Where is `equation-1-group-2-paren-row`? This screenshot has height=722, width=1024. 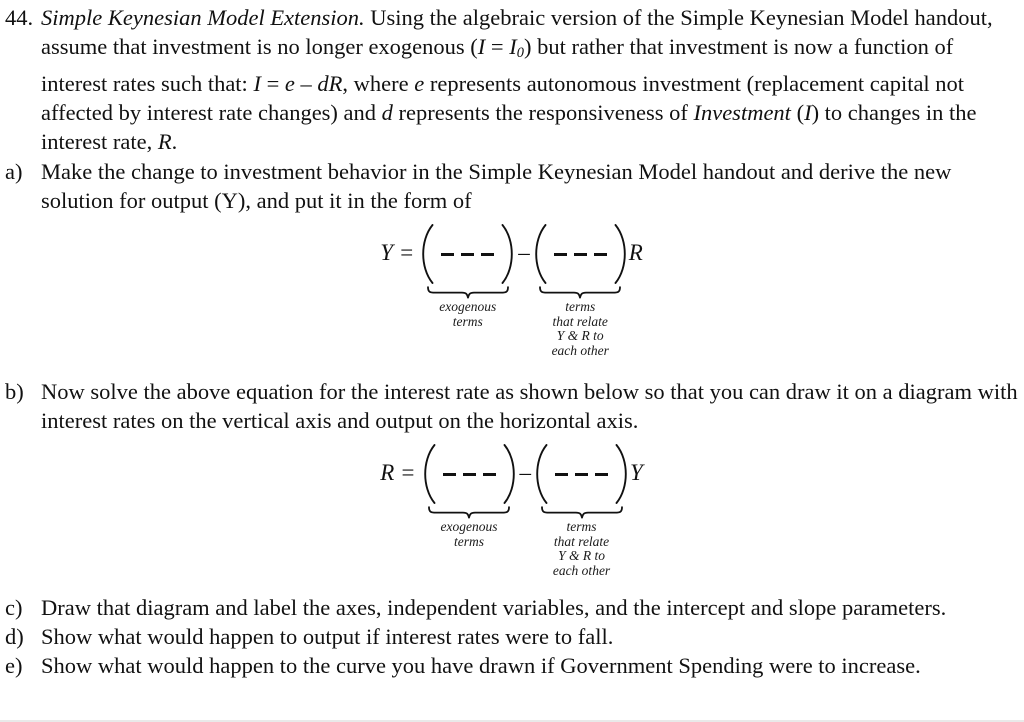
equation-1-group-2-paren-row is located at coordinates (580, 254).